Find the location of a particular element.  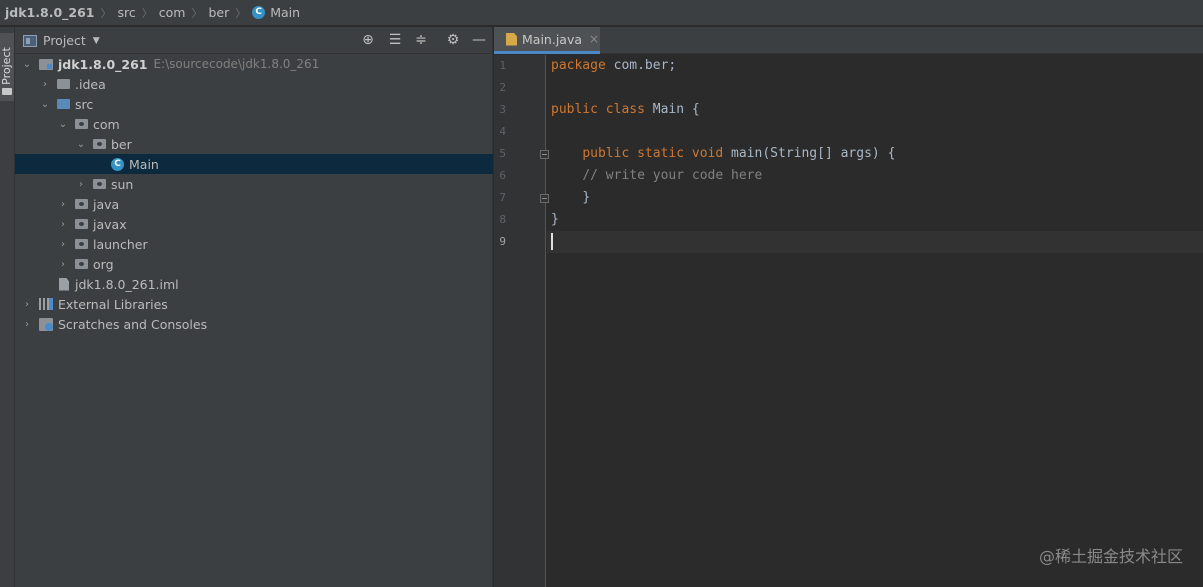

libraries-icon is located at coordinates (46, 304).